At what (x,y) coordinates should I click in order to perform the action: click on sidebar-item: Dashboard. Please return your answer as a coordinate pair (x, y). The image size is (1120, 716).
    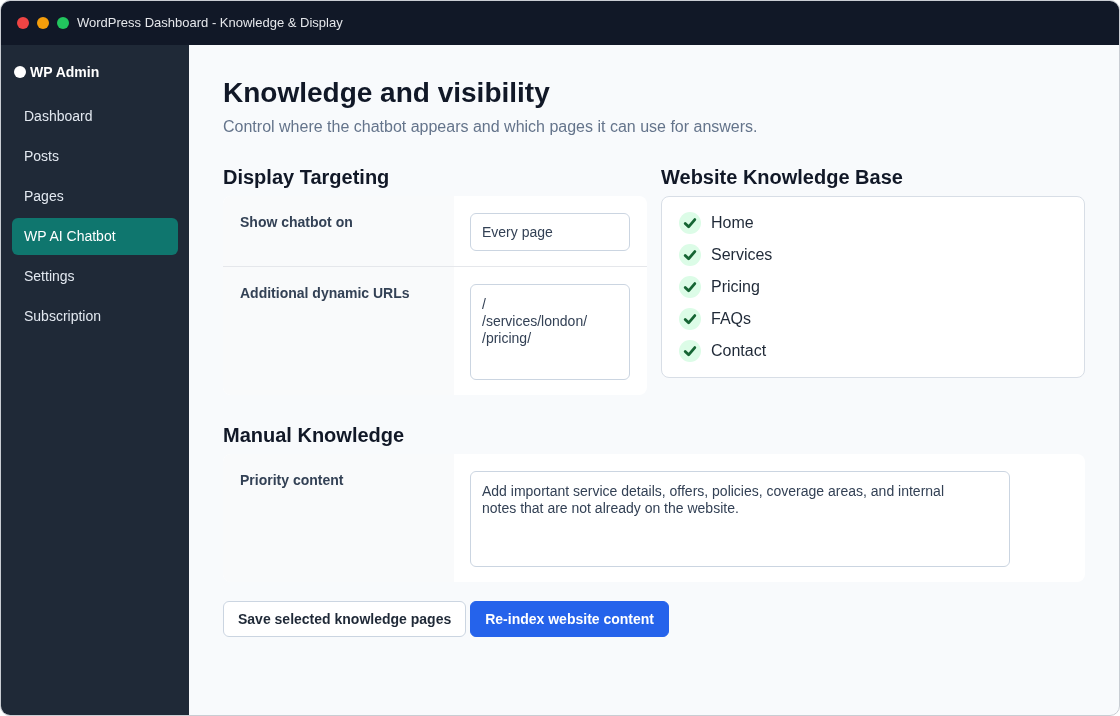
    Looking at the image, I should click on (95, 116).